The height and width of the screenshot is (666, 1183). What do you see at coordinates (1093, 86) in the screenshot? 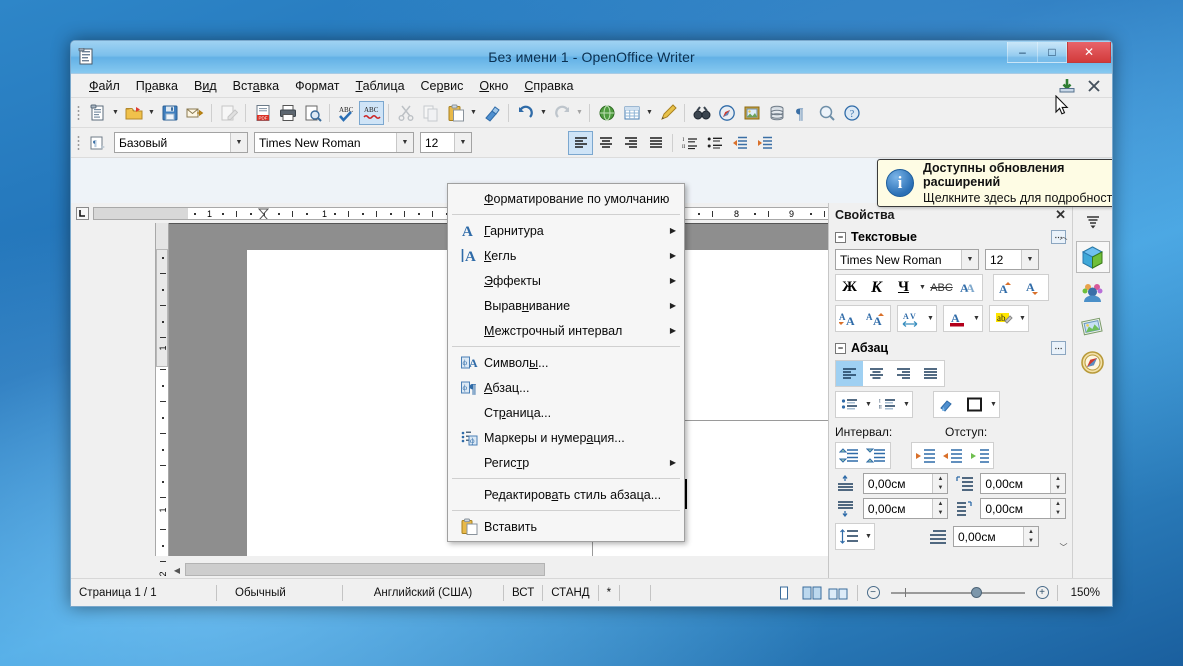
I see `close-document-icon` at bounding box center [1093, 86].